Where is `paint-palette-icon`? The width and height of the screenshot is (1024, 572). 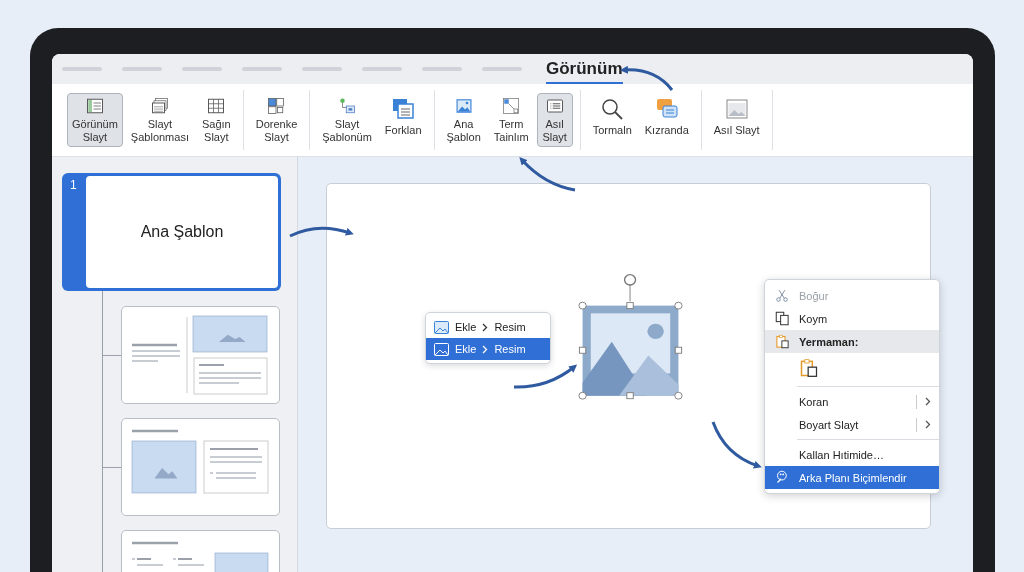
paint-palette-icon is located at coordinates (782, 477).